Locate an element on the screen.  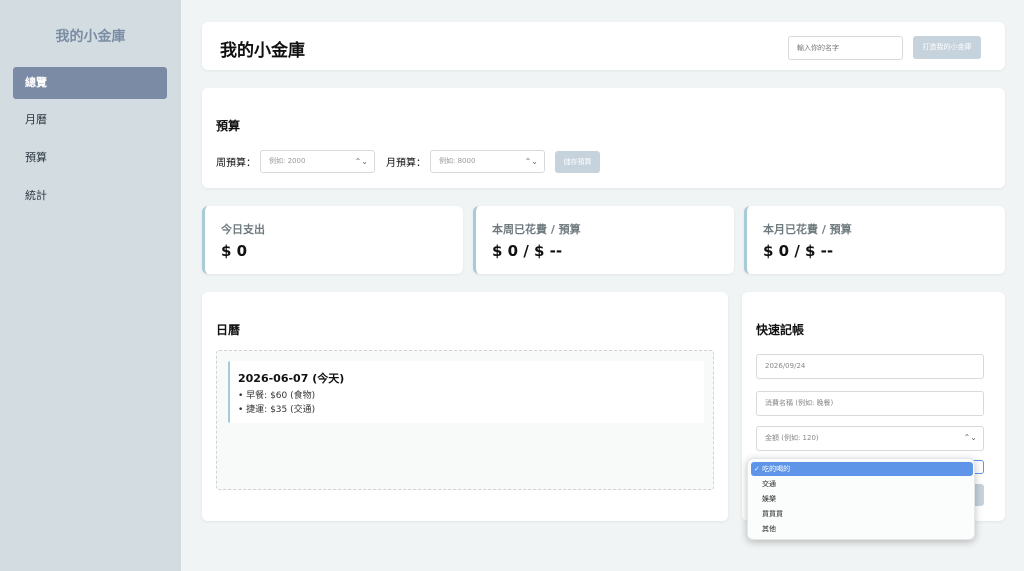
quick-entry-title: 快速記帳 is located at coordinates (780, 330).